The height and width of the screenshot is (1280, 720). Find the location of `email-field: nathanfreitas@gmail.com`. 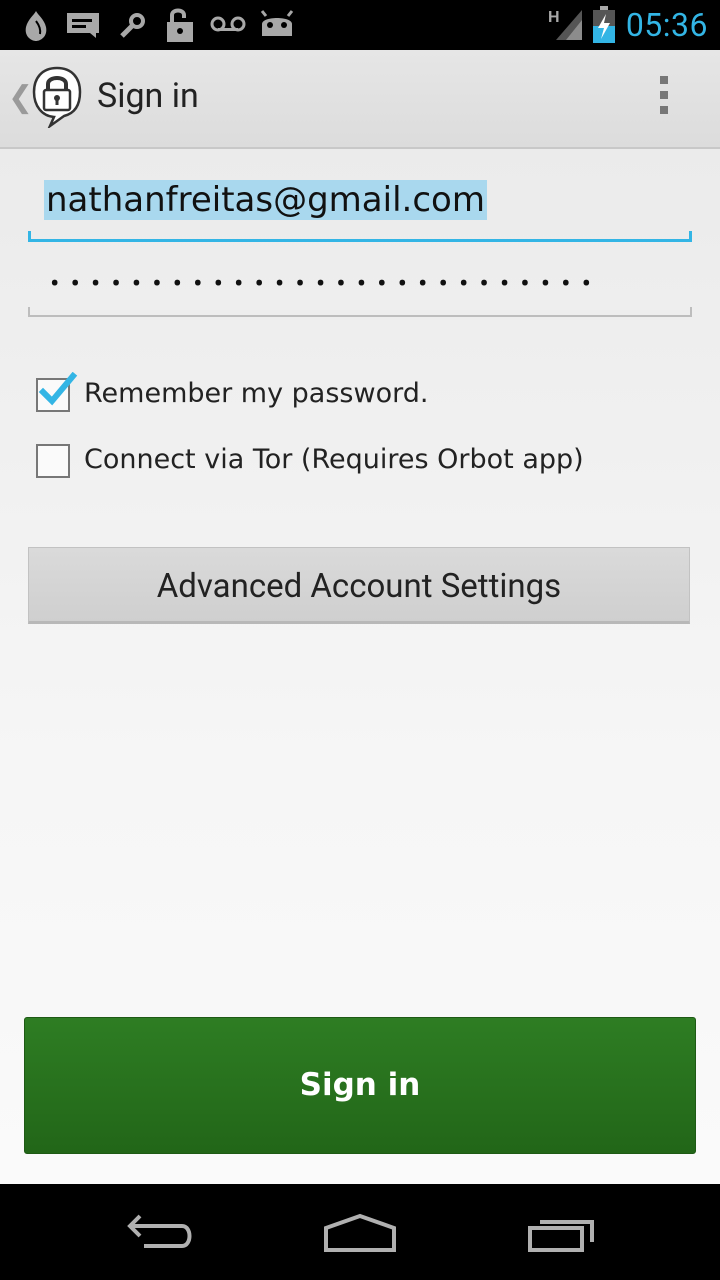

email-field: nathanfreitas@gmail.com is located at coordinates (360, 208).